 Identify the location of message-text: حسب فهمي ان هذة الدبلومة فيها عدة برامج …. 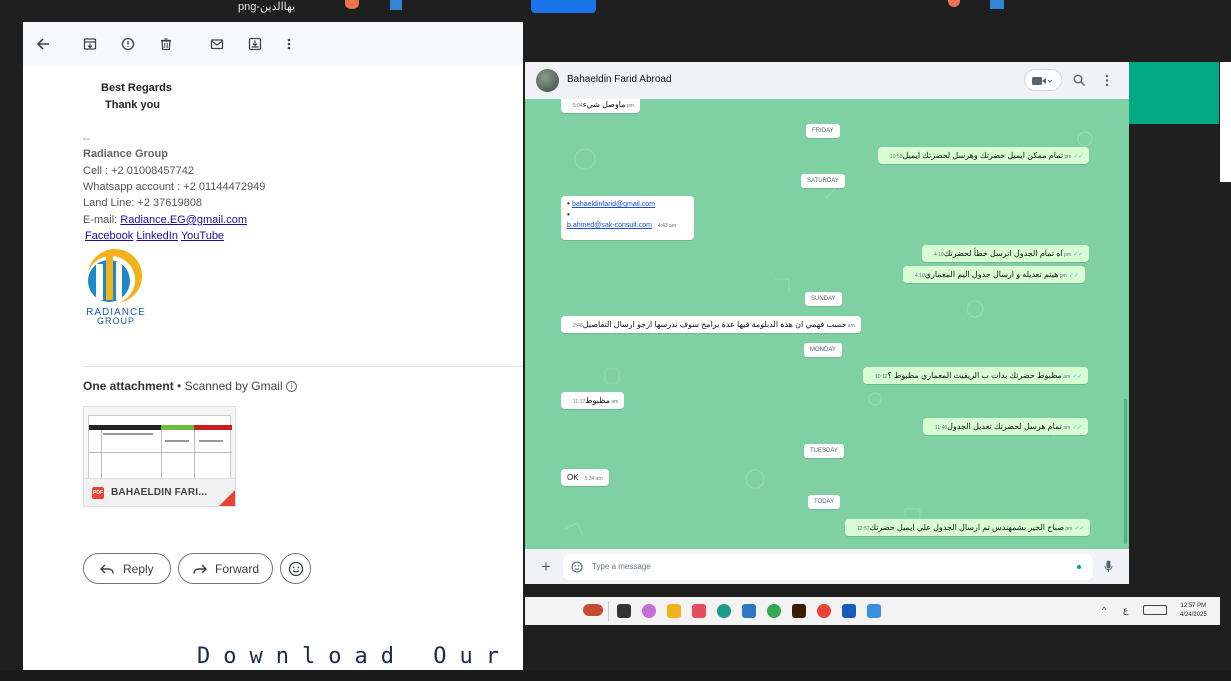
(714, 324).